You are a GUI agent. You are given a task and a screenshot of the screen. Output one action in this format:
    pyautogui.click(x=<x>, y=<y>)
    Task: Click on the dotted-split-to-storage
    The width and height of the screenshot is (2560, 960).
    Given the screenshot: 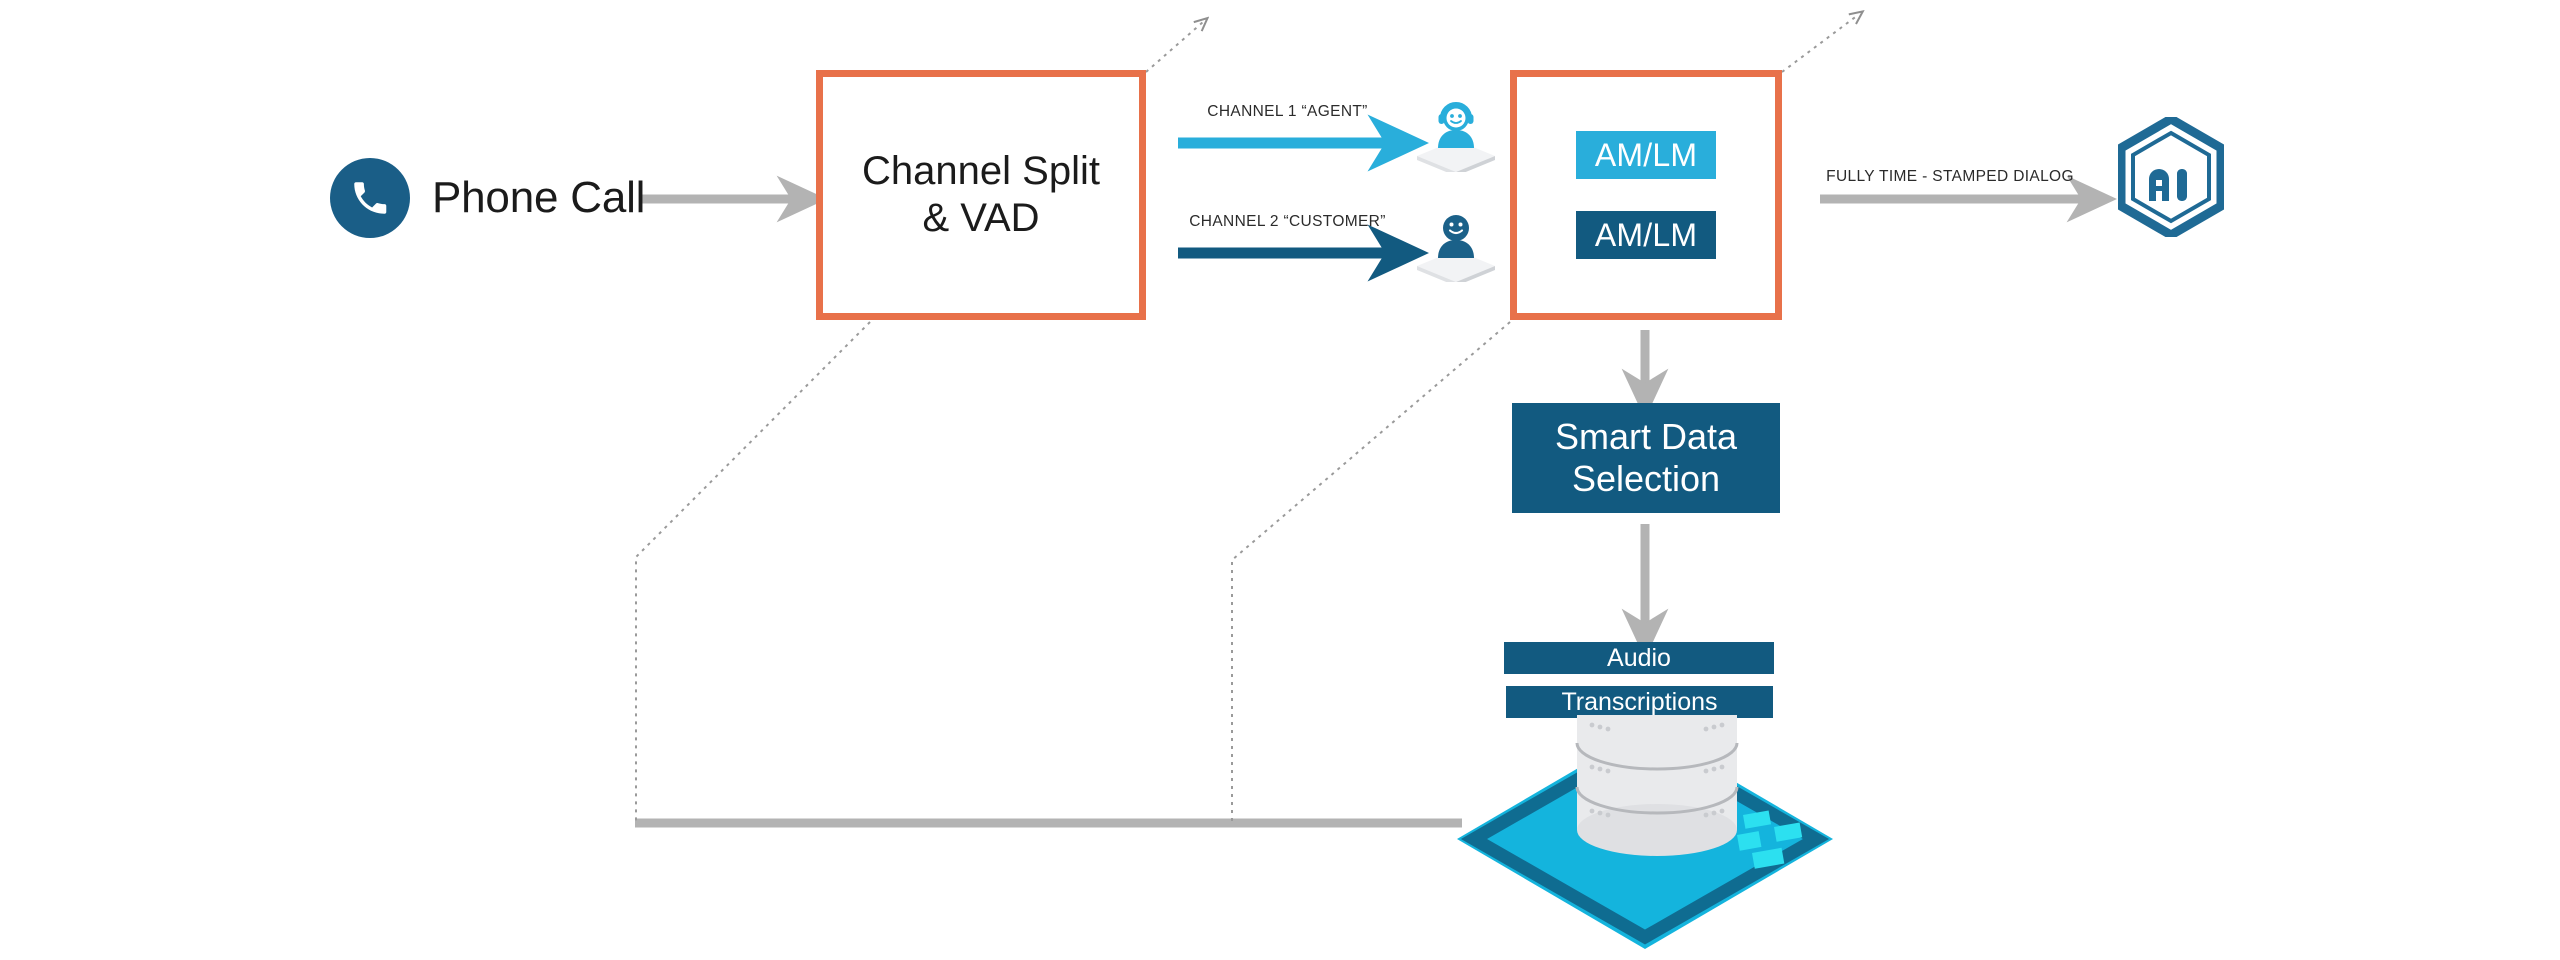 What is the action you would take?
    pyautogui.click(x=753, y=572)
    